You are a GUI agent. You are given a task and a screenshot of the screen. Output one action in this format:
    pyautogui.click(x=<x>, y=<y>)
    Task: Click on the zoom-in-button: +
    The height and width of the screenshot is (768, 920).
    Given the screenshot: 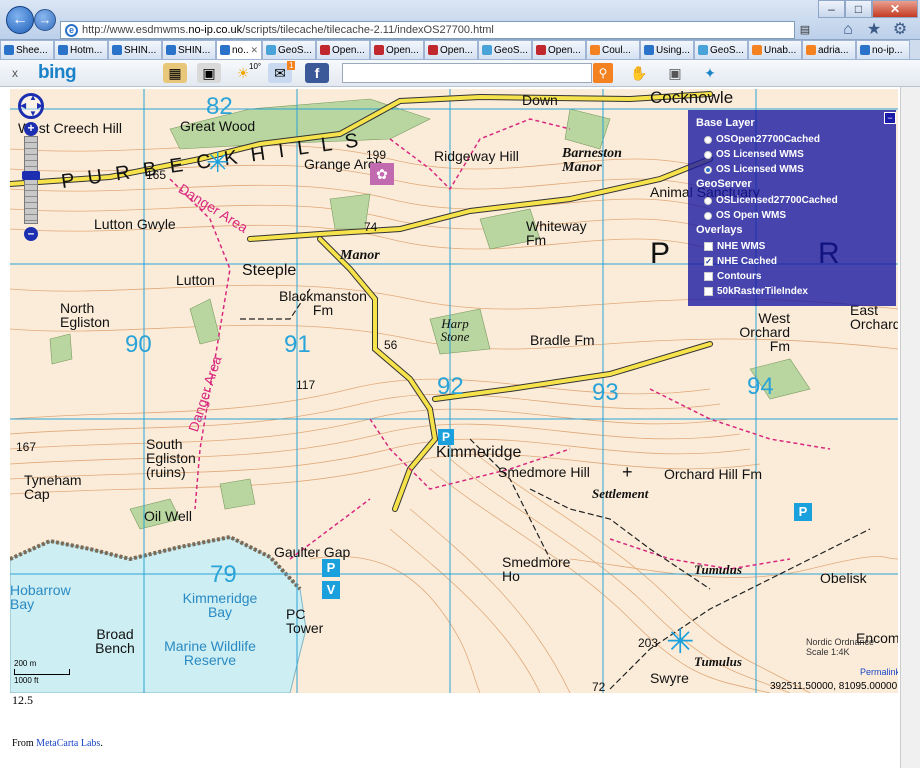 What is the action you would take?
    pyautogui.click(x=31, y=129)
    